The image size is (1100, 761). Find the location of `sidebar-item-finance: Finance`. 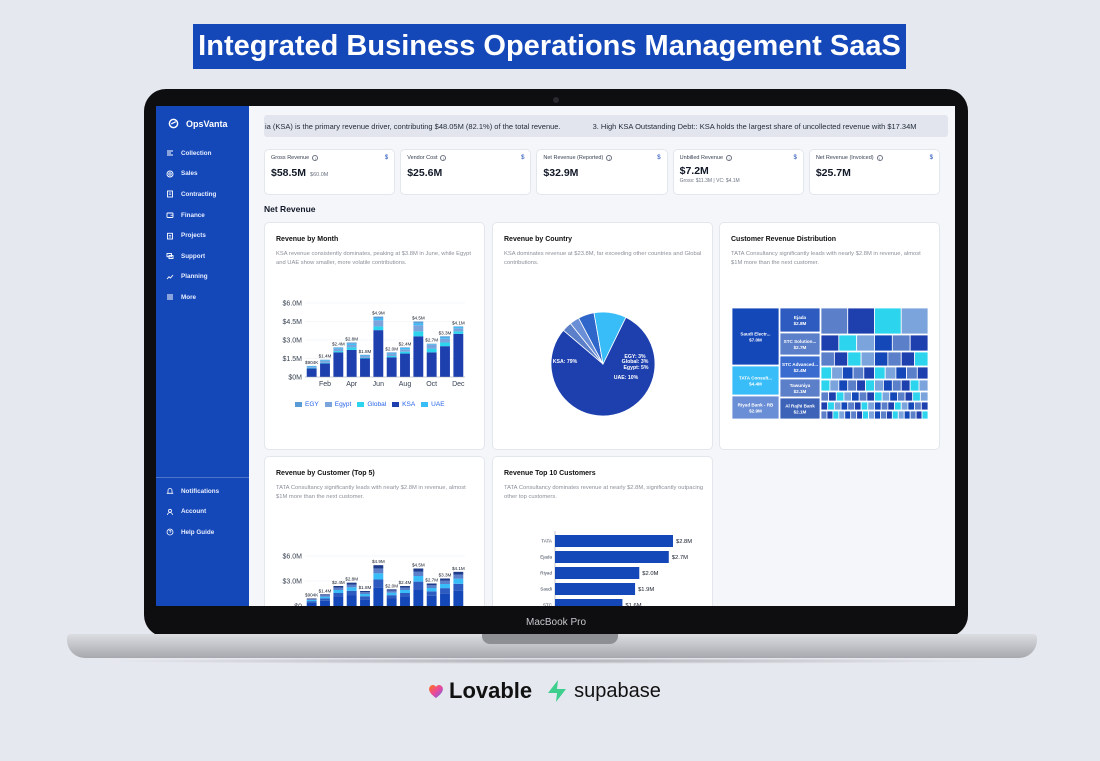

sidebar-item-finance: Finance is located at coordinates (191, 215).